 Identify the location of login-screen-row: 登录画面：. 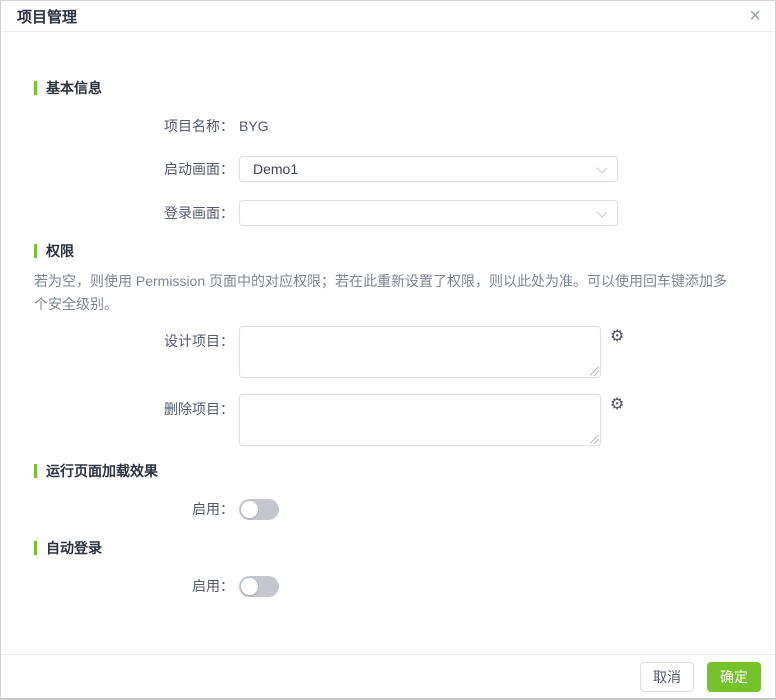
(388, 213).